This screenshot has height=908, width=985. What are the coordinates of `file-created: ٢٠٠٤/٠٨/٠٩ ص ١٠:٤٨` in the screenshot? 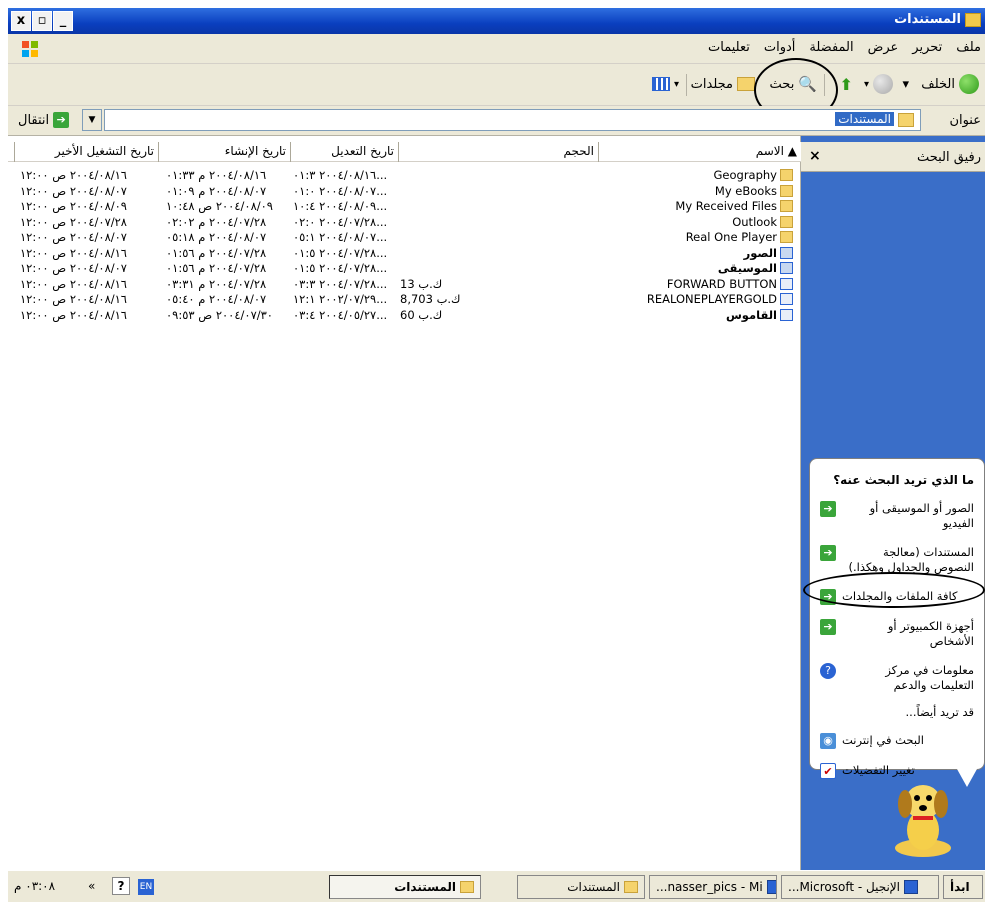 It's located at (219, 206).